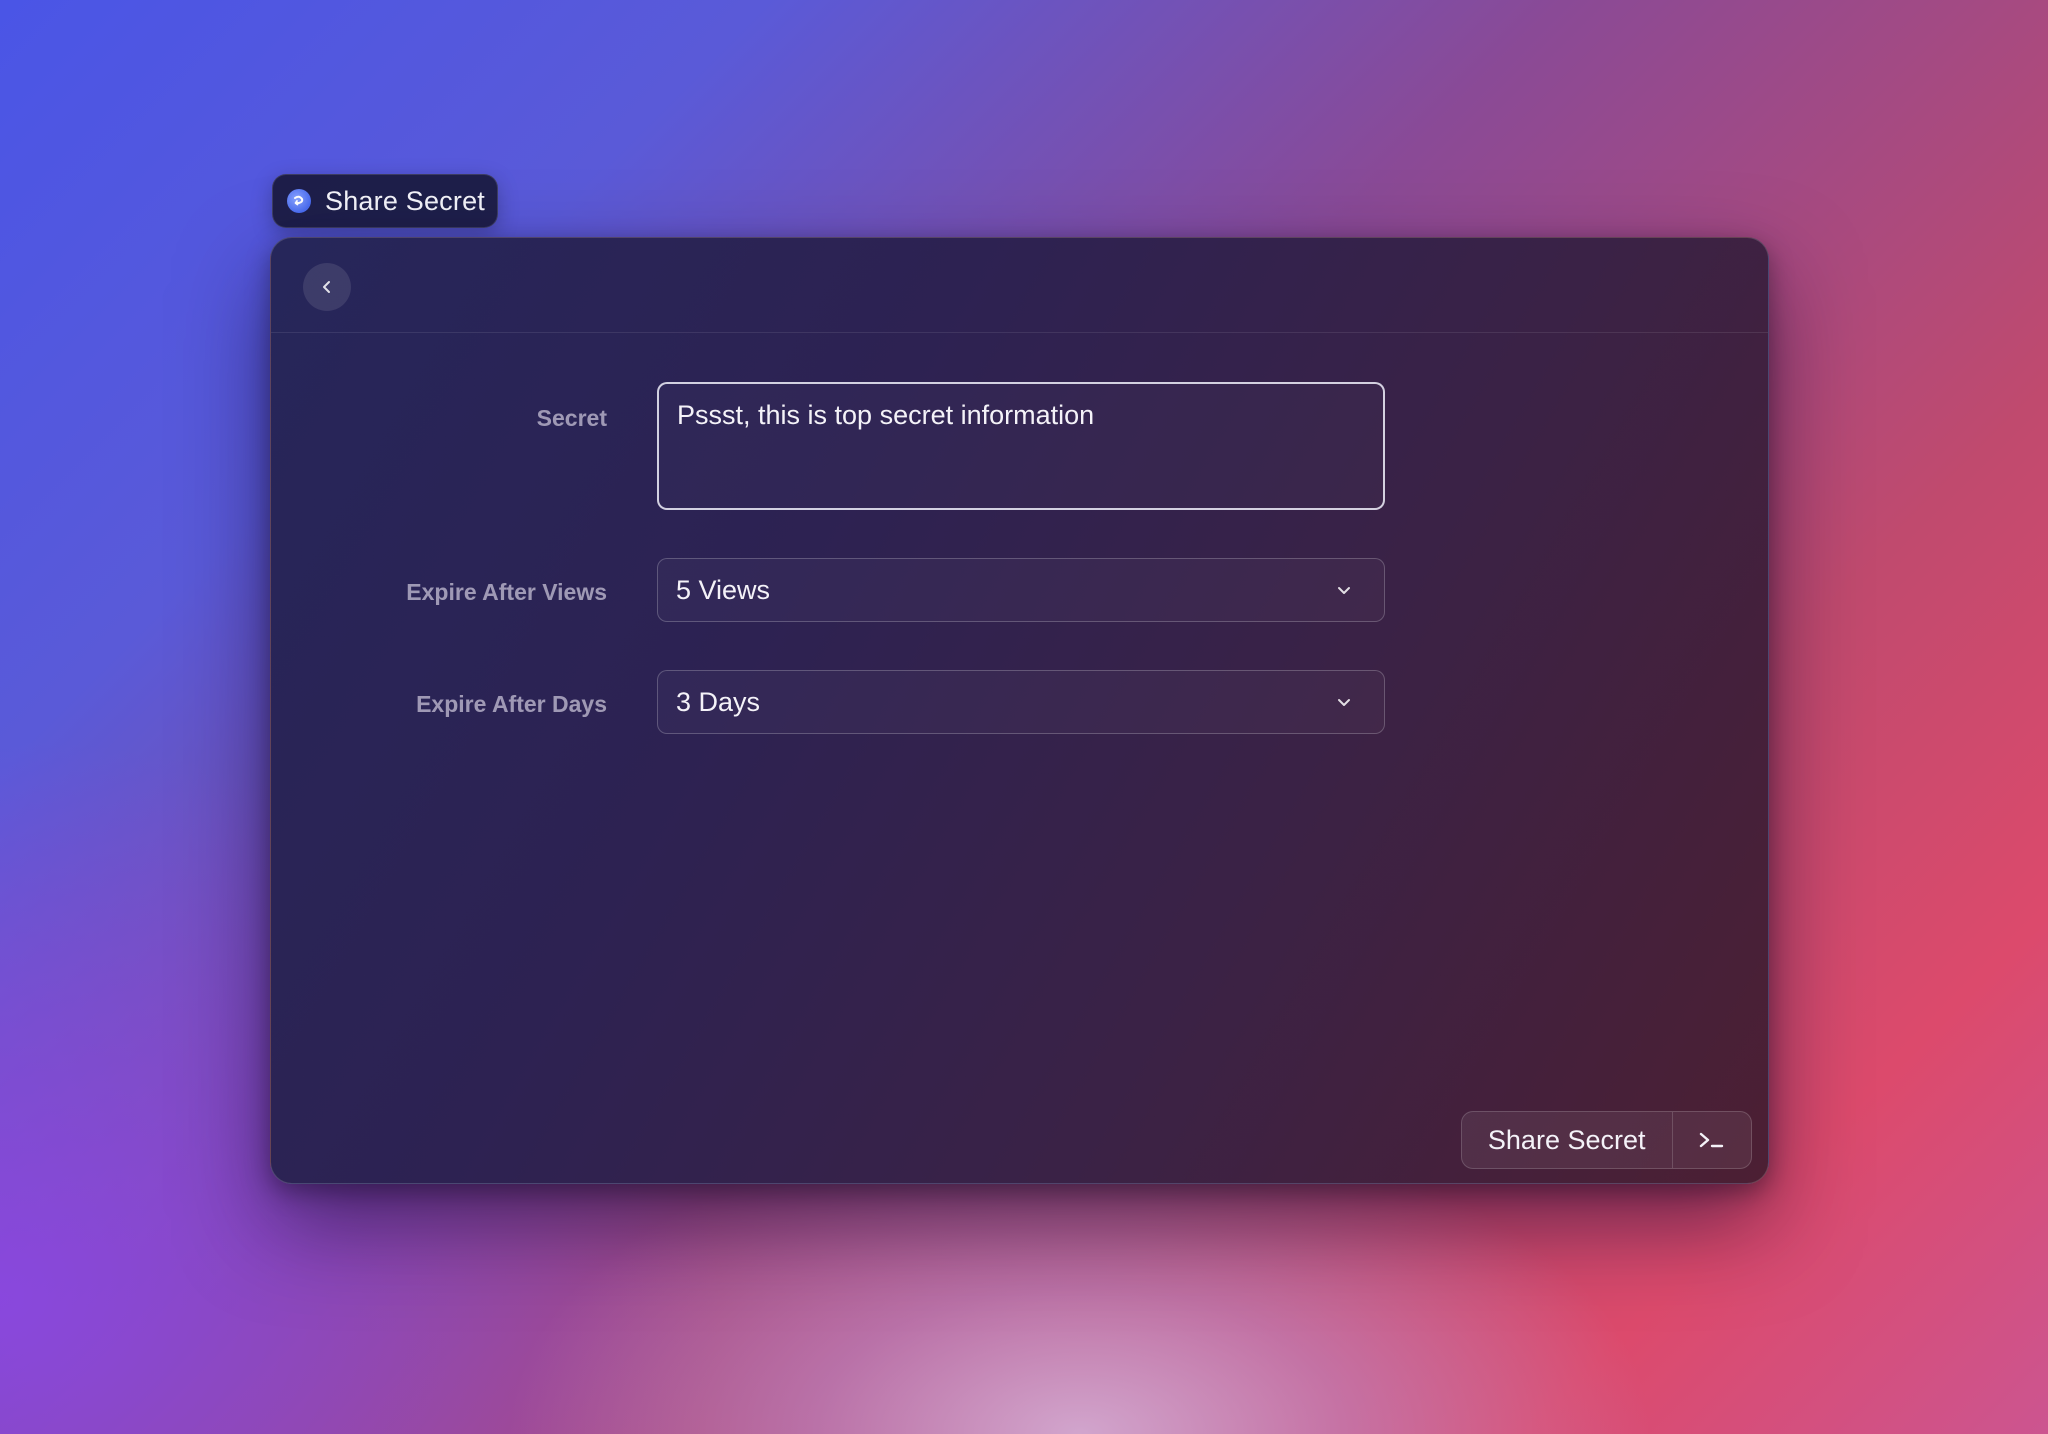  I want to click on back-button, so click(327, 287).